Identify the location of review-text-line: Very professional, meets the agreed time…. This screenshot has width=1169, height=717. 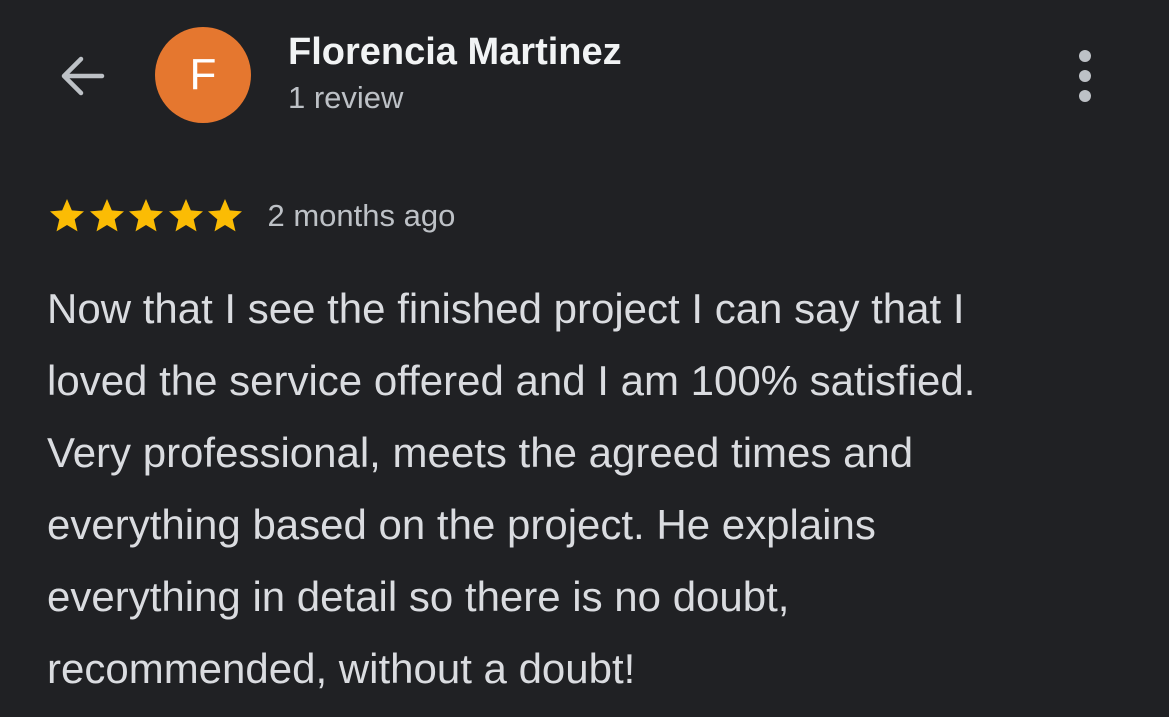
(480, 452).